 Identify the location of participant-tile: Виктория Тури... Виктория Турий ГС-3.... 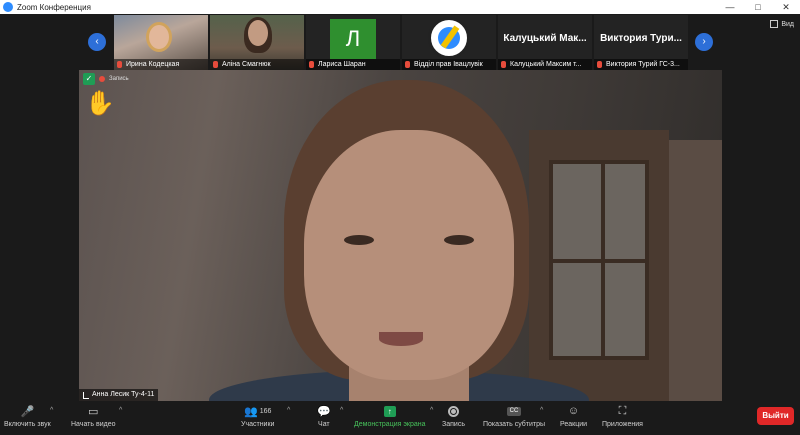
(641, 42).